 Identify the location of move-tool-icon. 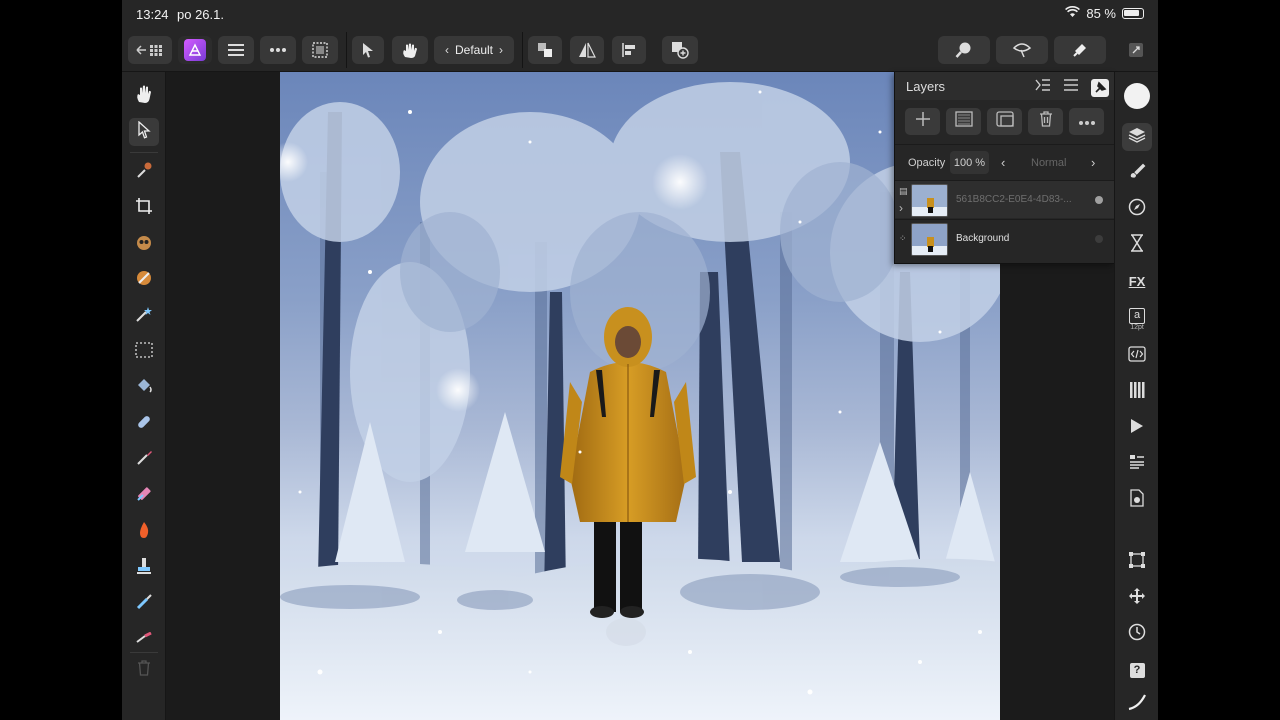
(144, 132).